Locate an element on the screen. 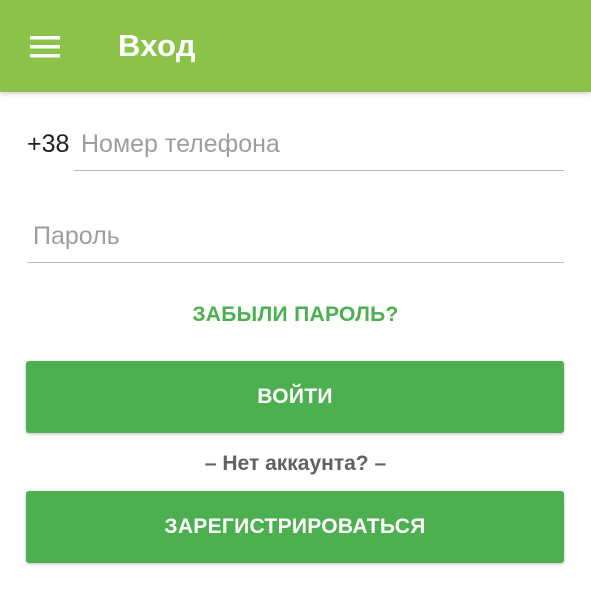  register-button: ЗАРЕГИСТРИРОВАТЬСЯ is located at coordinates (295, 527).